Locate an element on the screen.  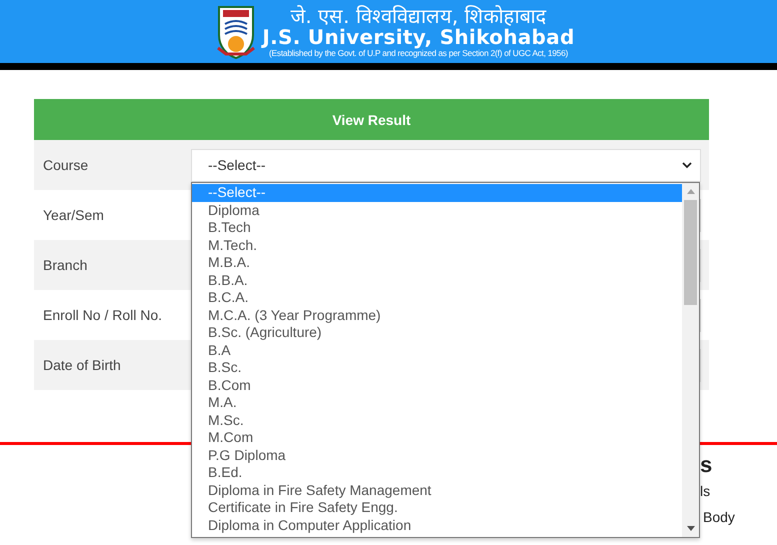
university-name-hindi: जे. एस. विश्वविद्यालय, शिकोहाबाद is located at coordinates (418, 15).